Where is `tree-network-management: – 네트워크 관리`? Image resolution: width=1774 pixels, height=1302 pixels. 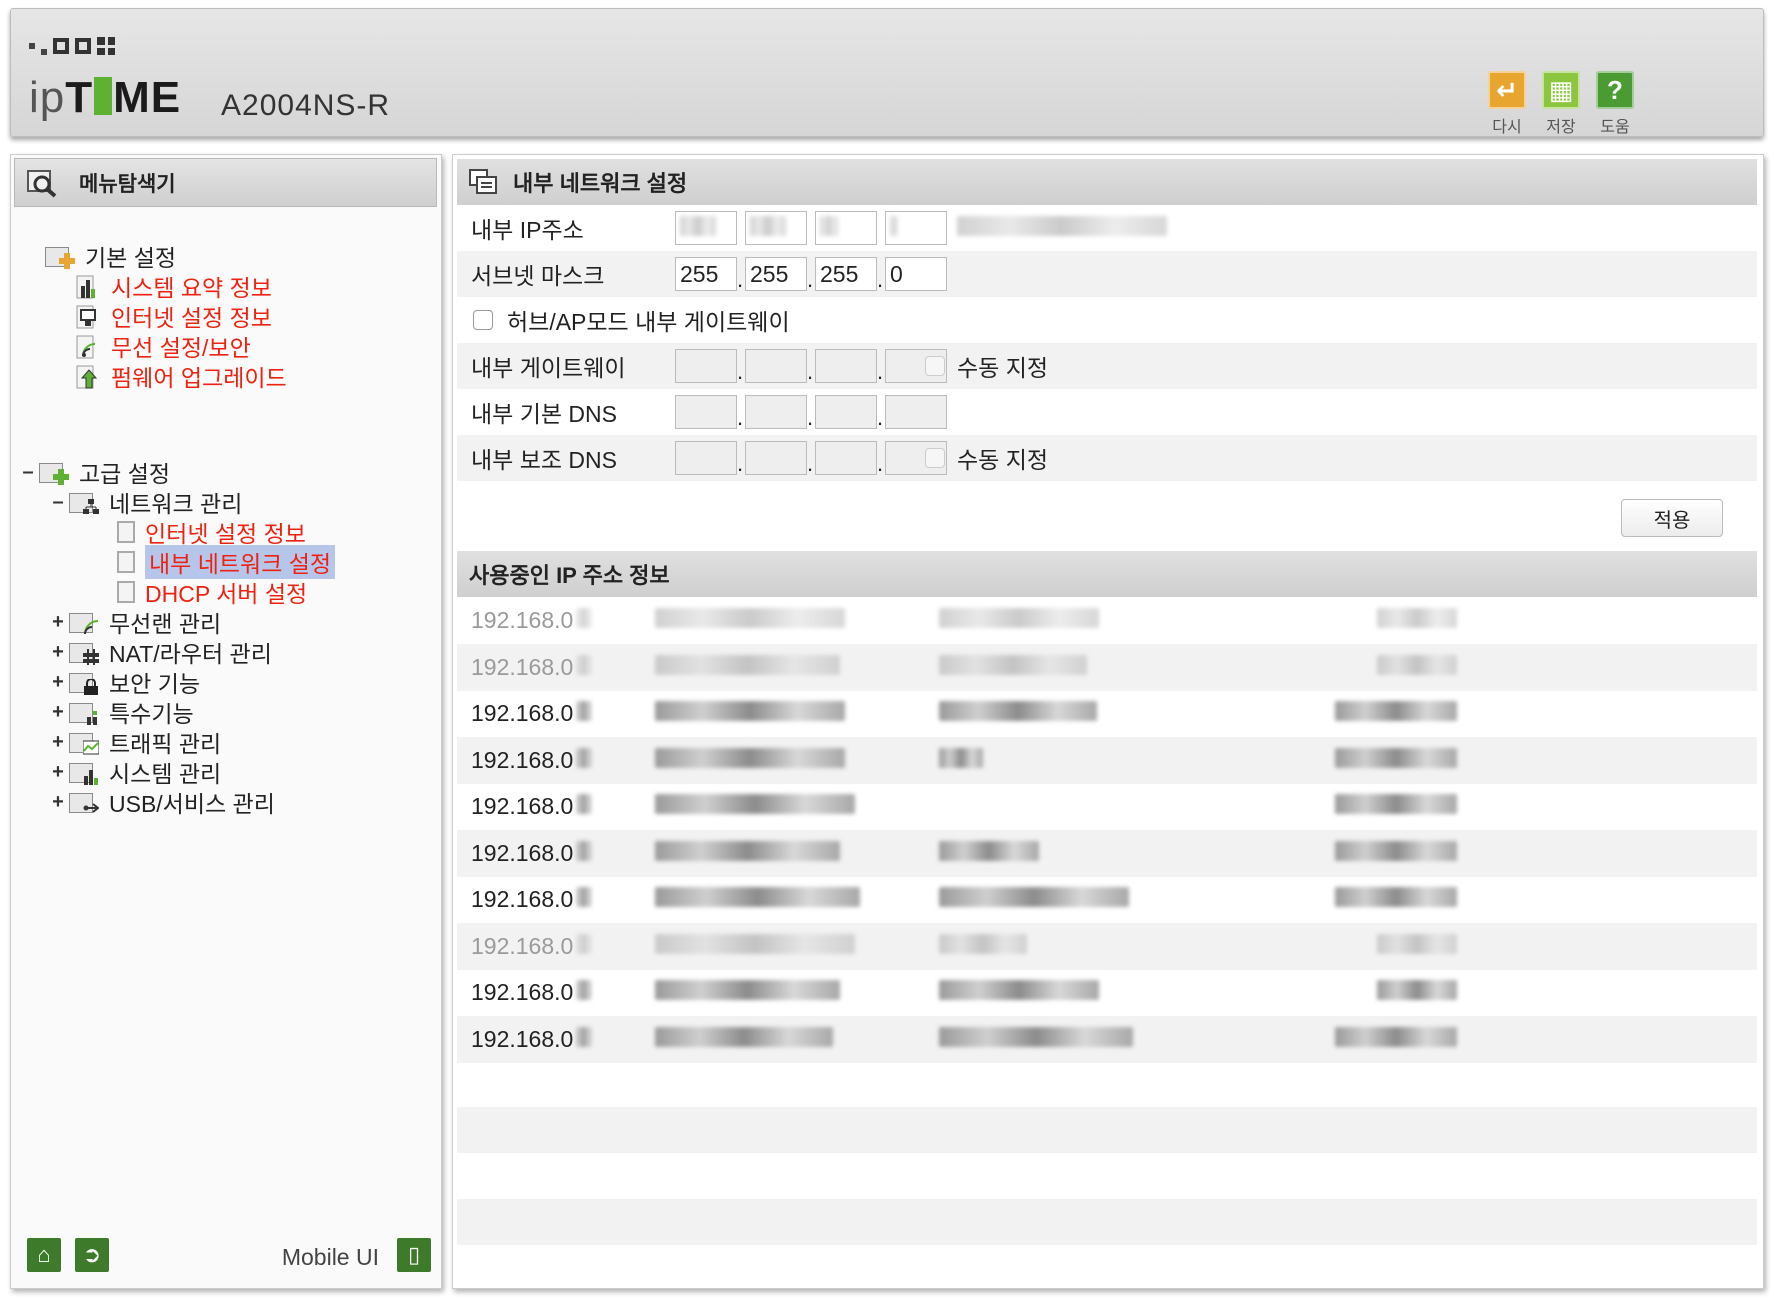
tree-network-management: – 네트워크 관리 is located at coordinates (144, 502).